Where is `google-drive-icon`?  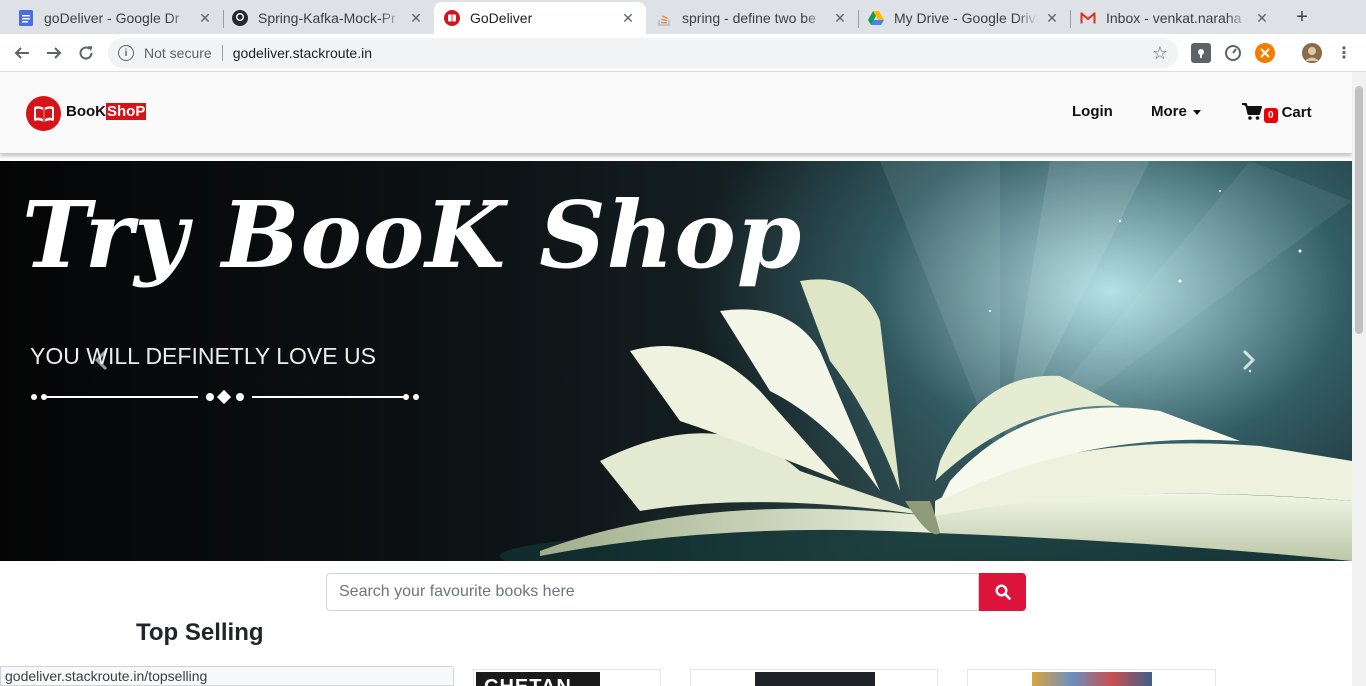
google-drive-icon is located at coordinates (876, 18).